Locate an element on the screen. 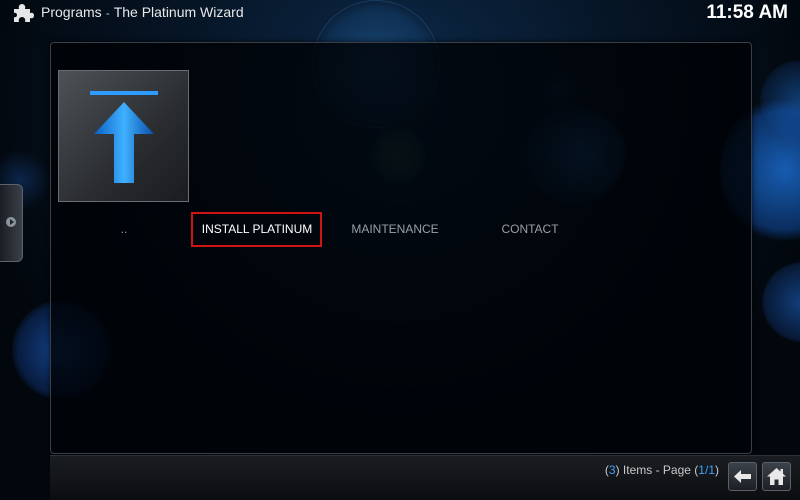 The image size is (800, 500). breadcrumb: Programs - The Platinum Wizard is located at coordinates (142, 12).